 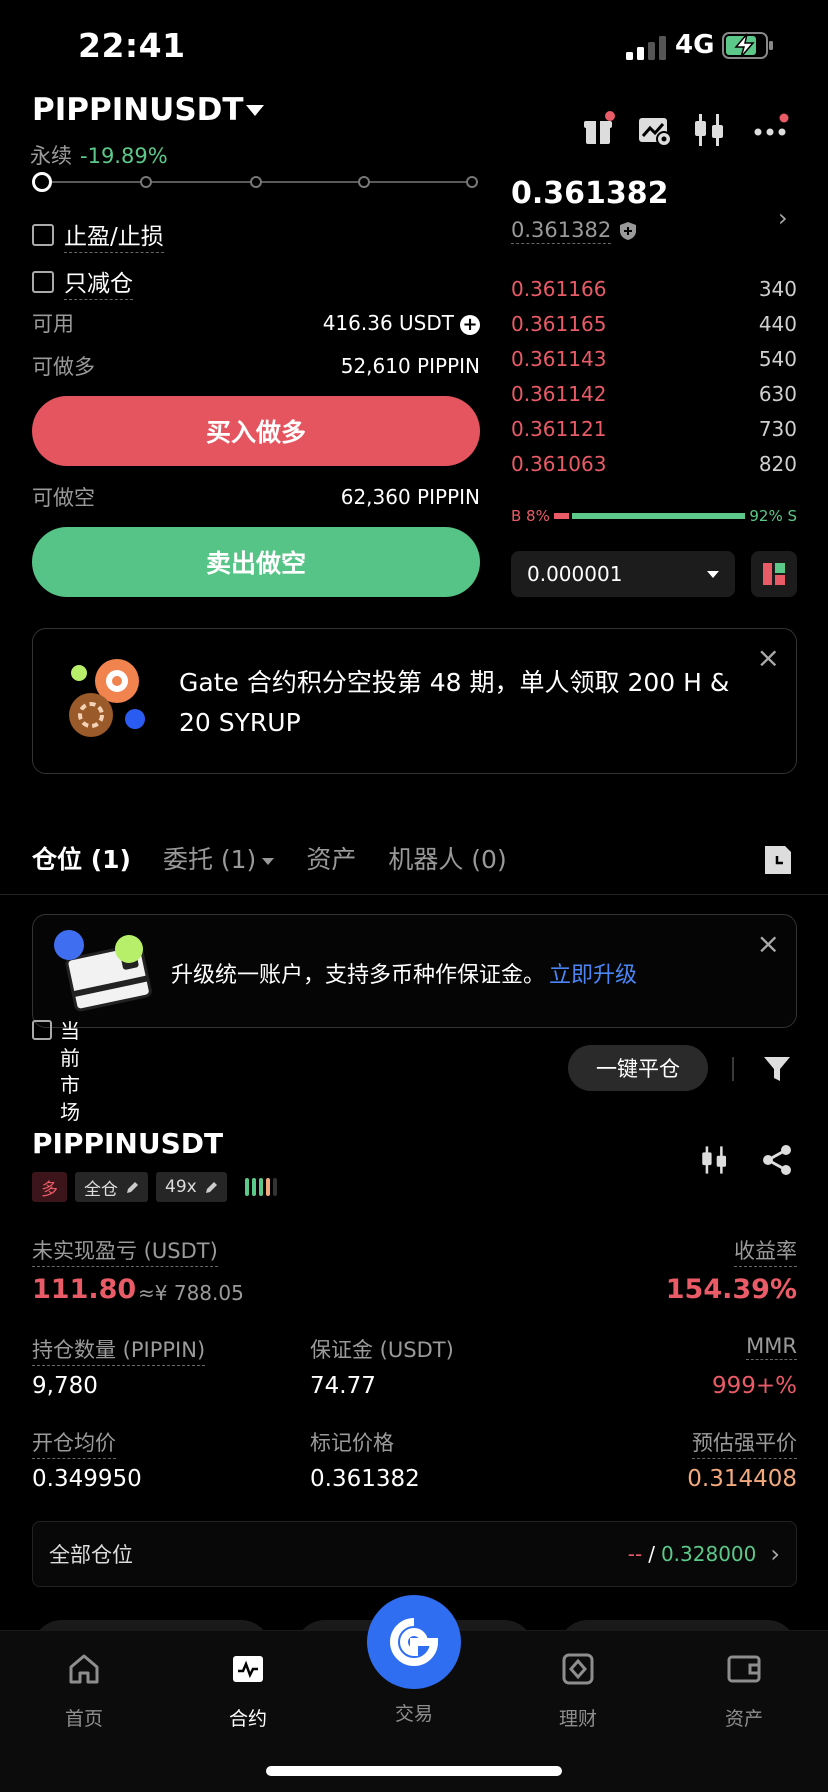 What do you see at coordinates (654, 464) in the screenshot?
I see `ask-row: 0.361063 820` at bounding box center [654, 464].